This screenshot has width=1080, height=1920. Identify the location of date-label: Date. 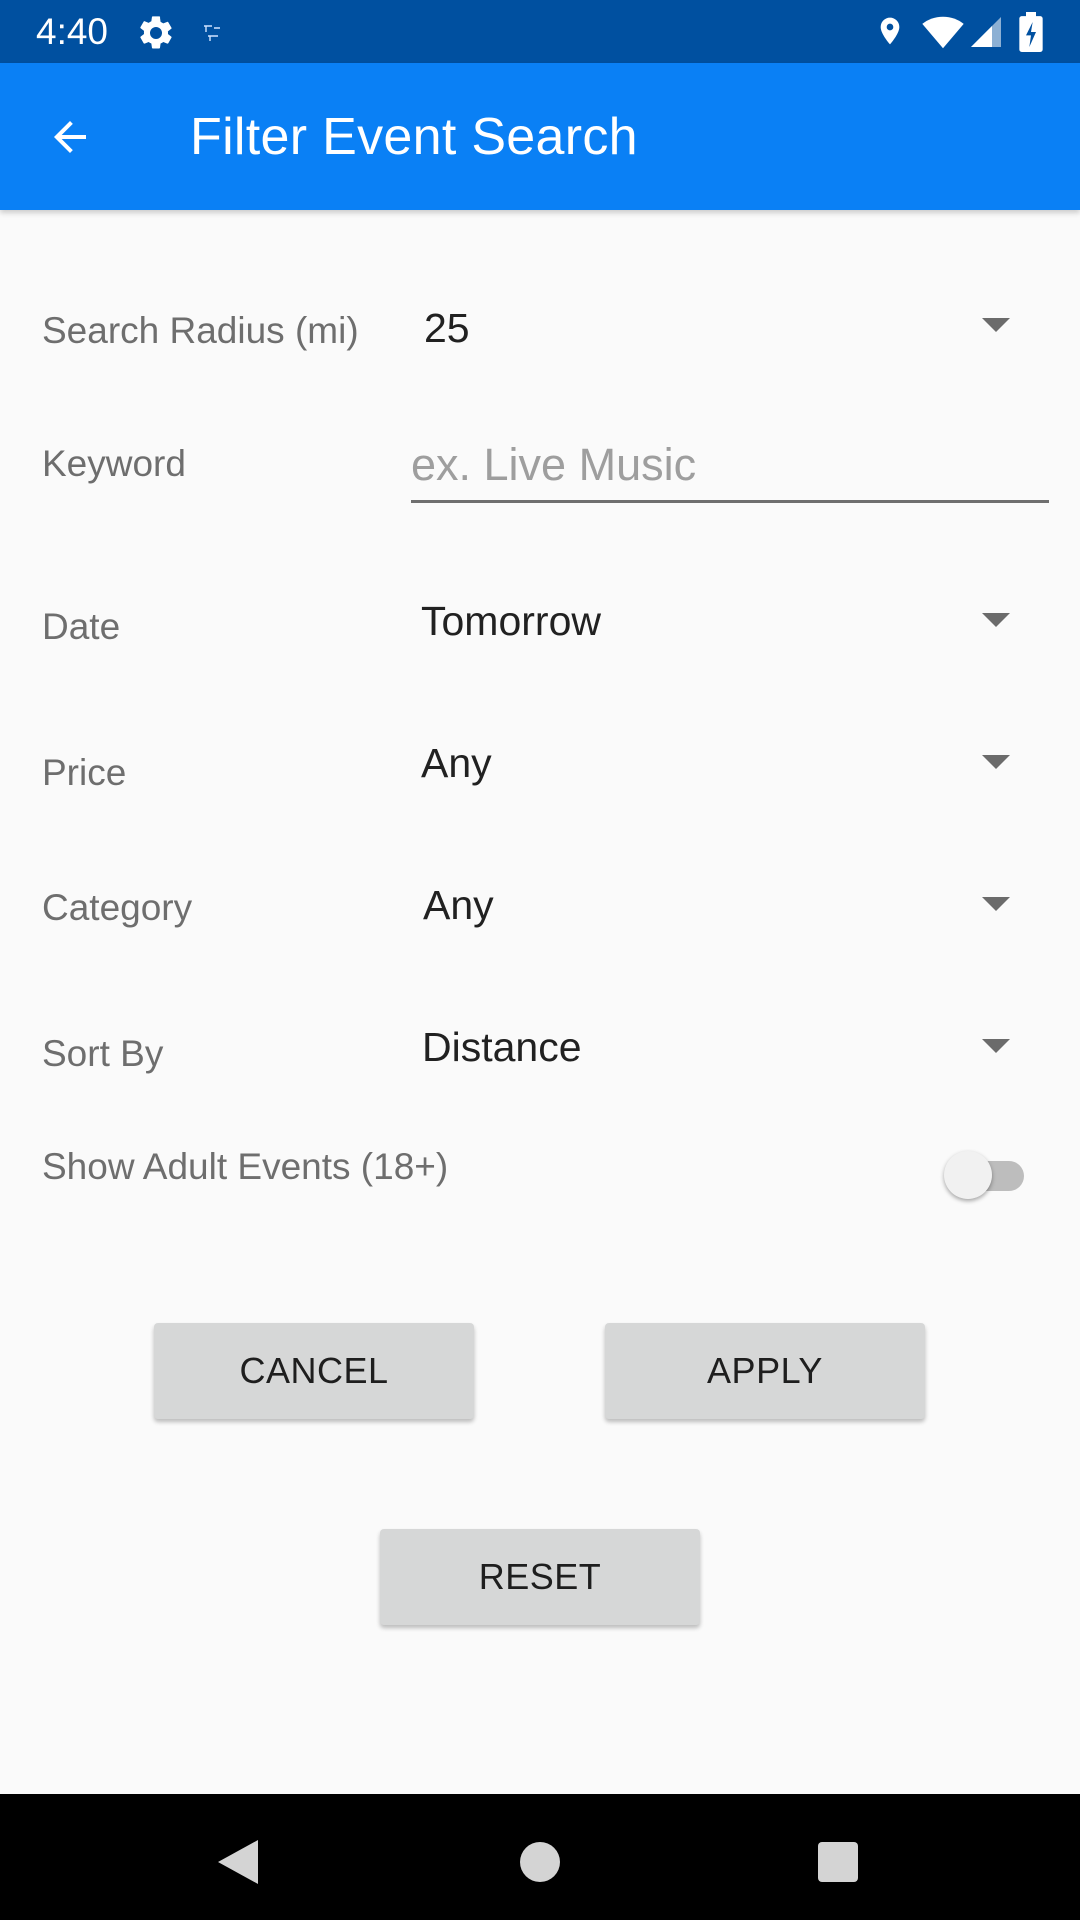
(81, 626).